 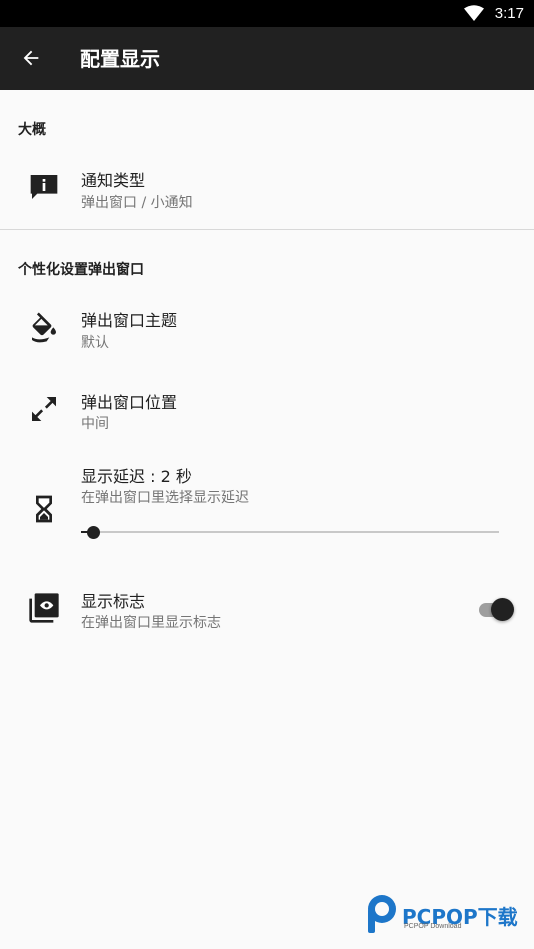 I want to click on expand-diagonal-icon, so click(x=44, y=409).